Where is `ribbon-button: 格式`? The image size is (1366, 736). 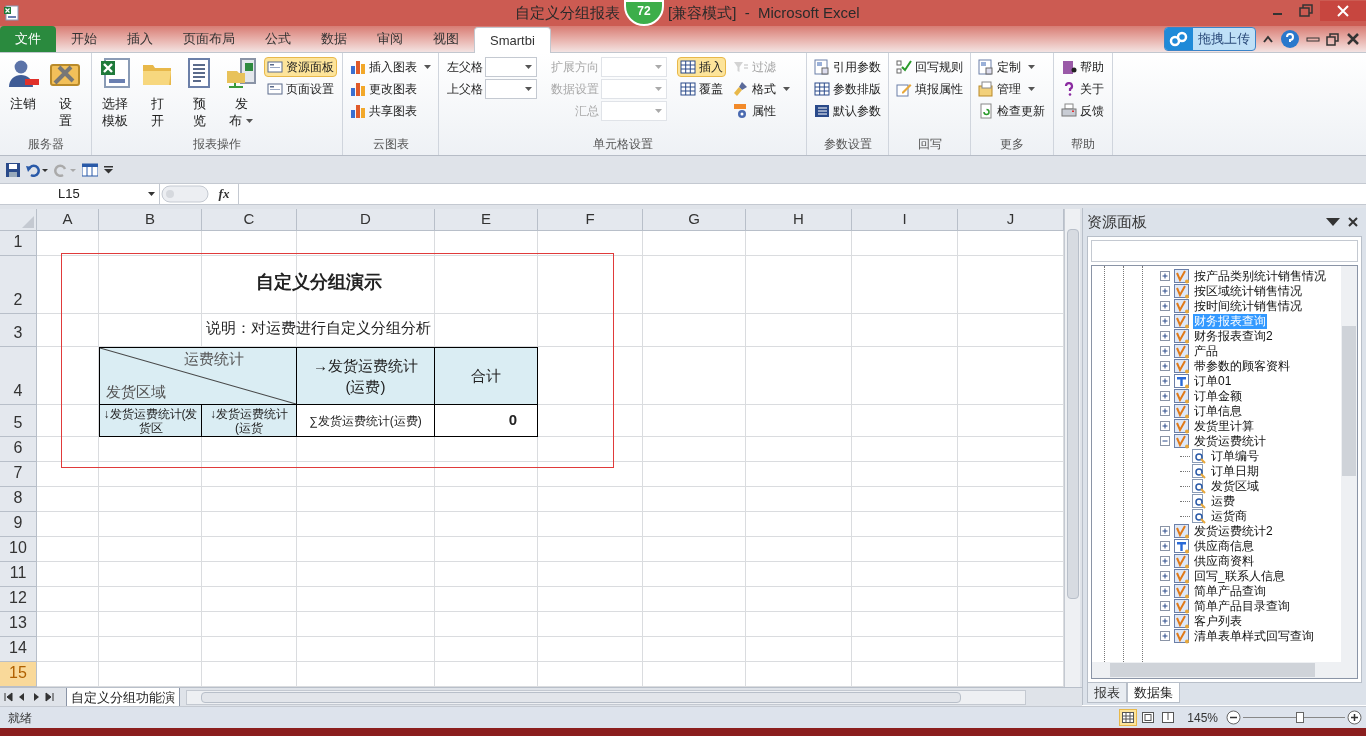
ribbon-button: 格式 is located at coordinates (761, 89).